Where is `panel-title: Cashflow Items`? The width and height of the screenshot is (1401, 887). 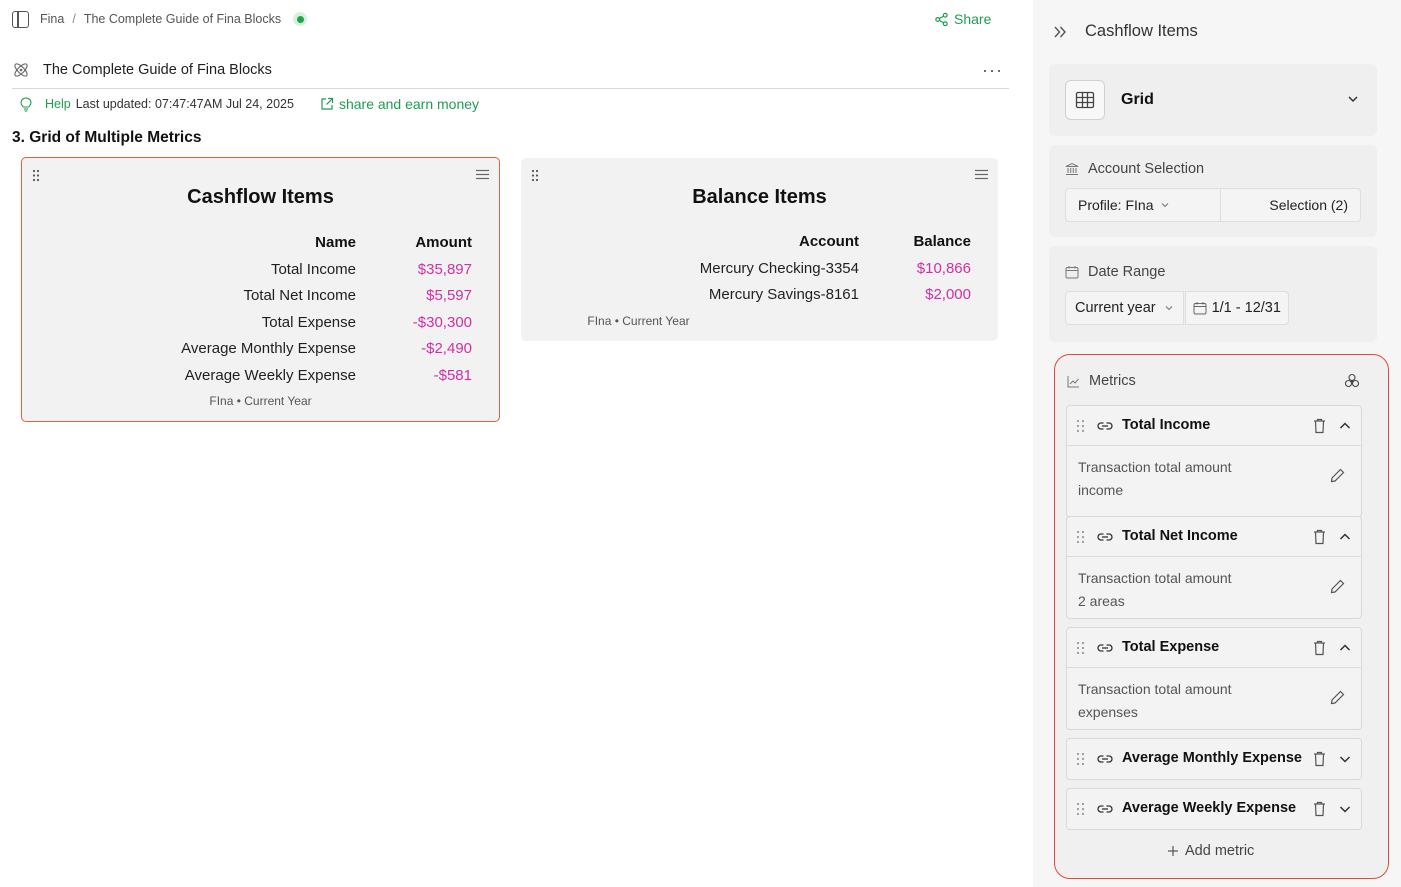 panel-title: Cashflow Items is located at coordinates (1141, 31).